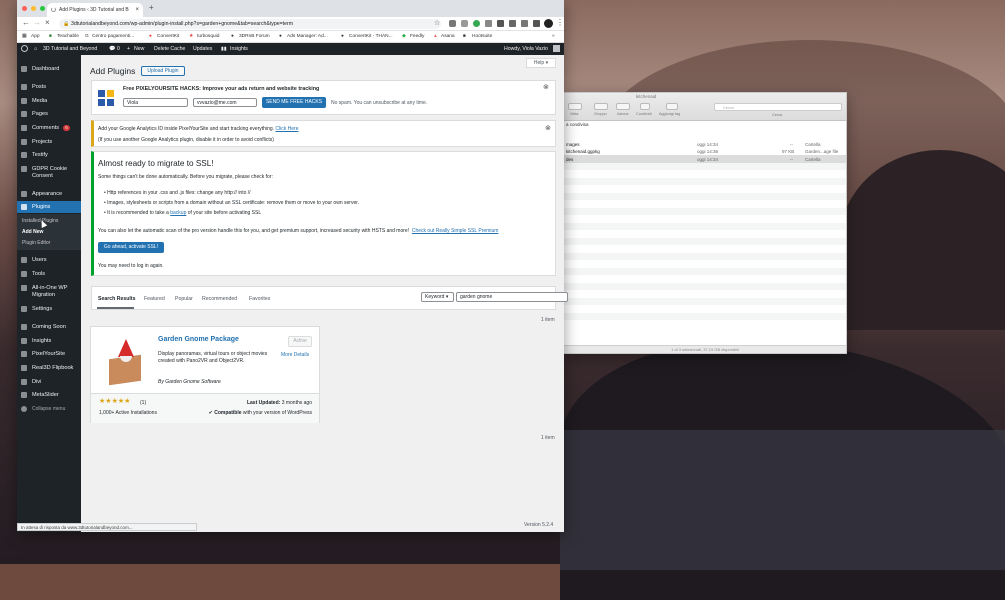 Image resolution: width=1005 pixels, height=600 pixels. I want to click on help-tab: Help ▾, so click(541, 63).